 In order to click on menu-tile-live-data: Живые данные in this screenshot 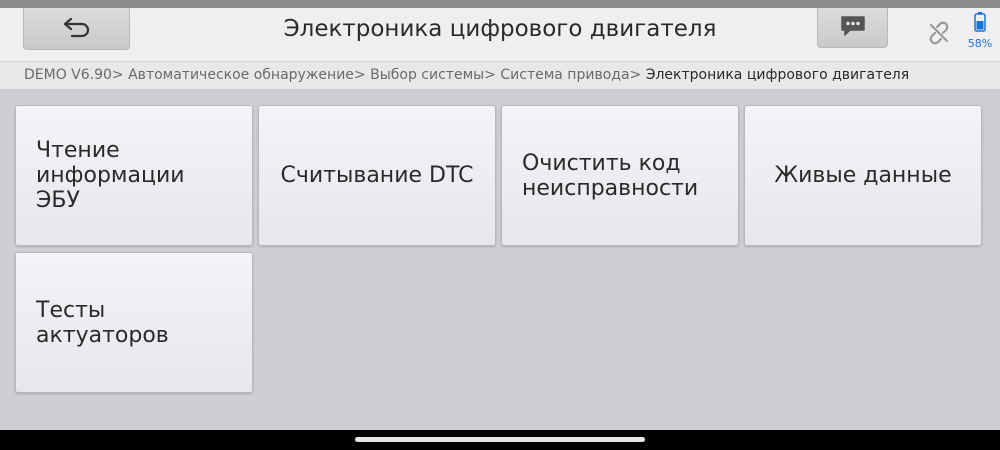, I will do `click(863, 175)`.